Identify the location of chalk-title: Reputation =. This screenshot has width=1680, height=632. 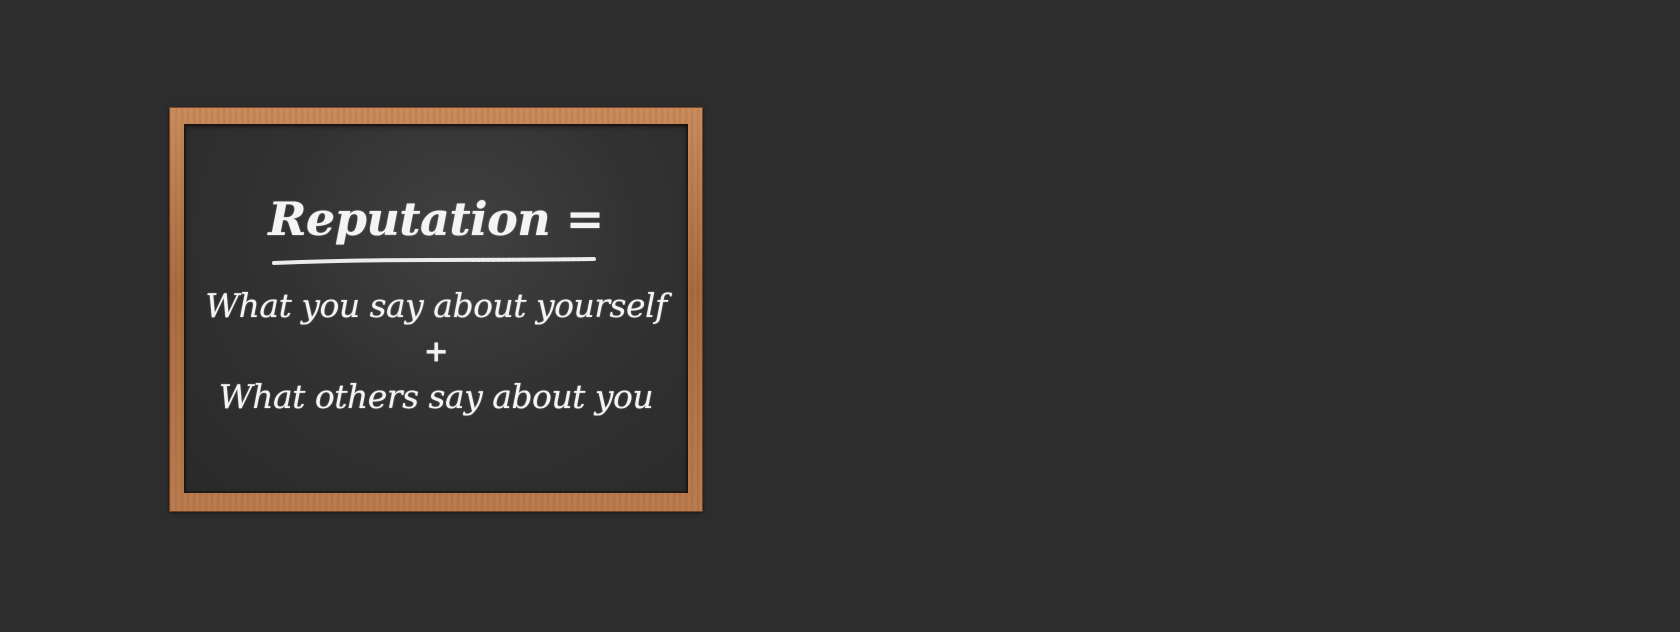
(436, 219).